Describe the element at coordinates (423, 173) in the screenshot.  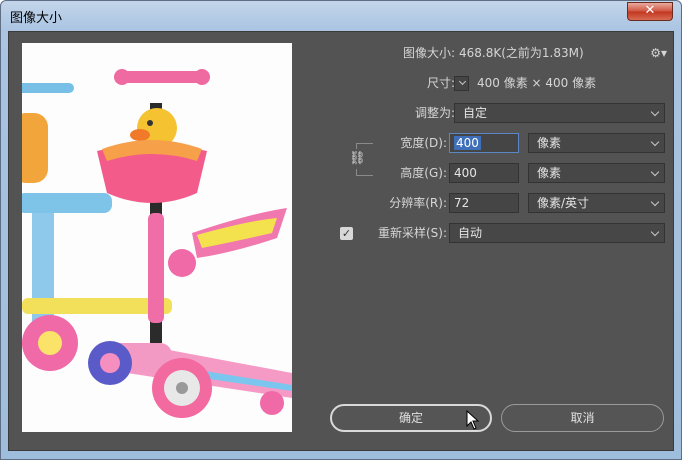
I see `height-label: 高度(G):` at that location.